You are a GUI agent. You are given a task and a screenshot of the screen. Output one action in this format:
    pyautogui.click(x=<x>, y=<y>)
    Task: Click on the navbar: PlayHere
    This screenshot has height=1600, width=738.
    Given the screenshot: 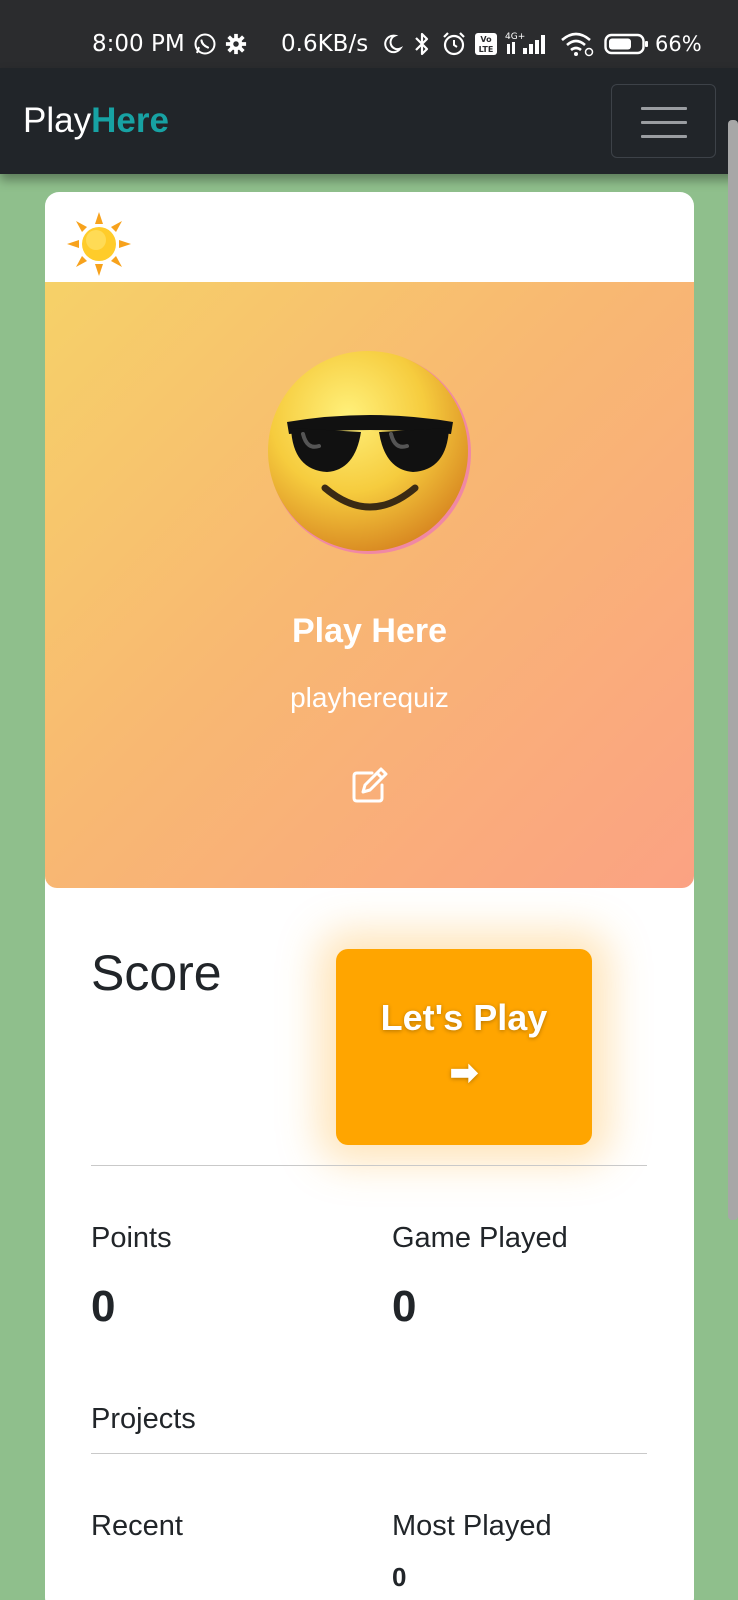 What is the action you would take?
    pyautogui.click(x=369, y=121)
    